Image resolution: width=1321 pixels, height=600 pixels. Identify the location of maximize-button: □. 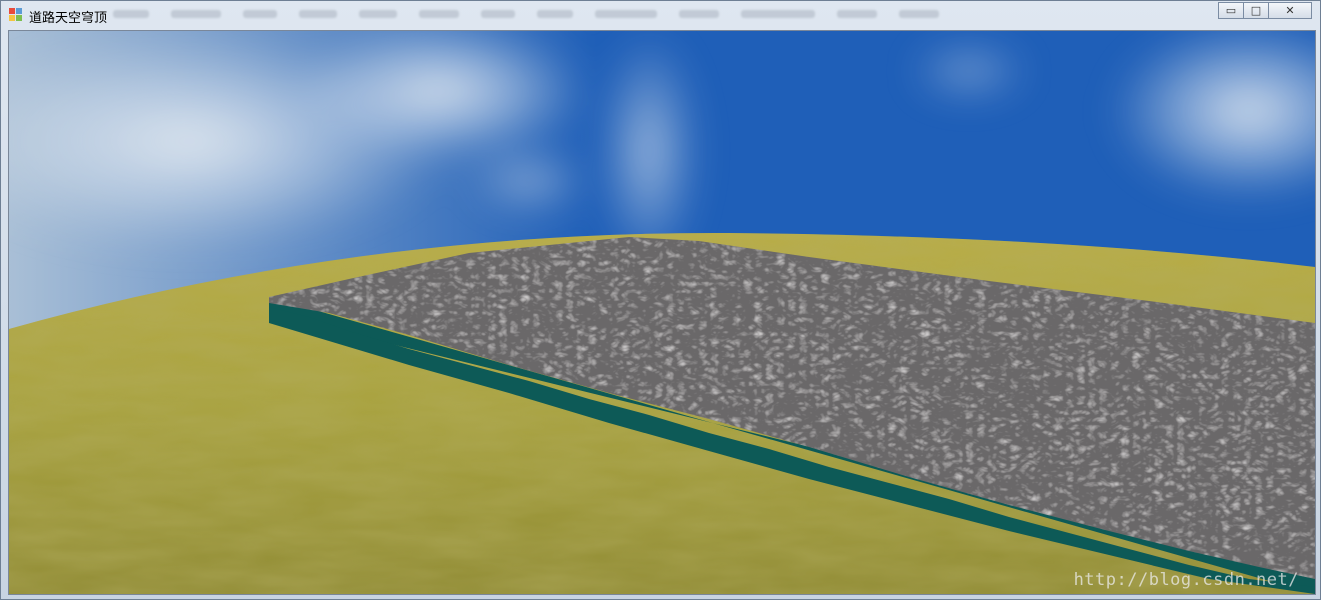
(1256, 10).